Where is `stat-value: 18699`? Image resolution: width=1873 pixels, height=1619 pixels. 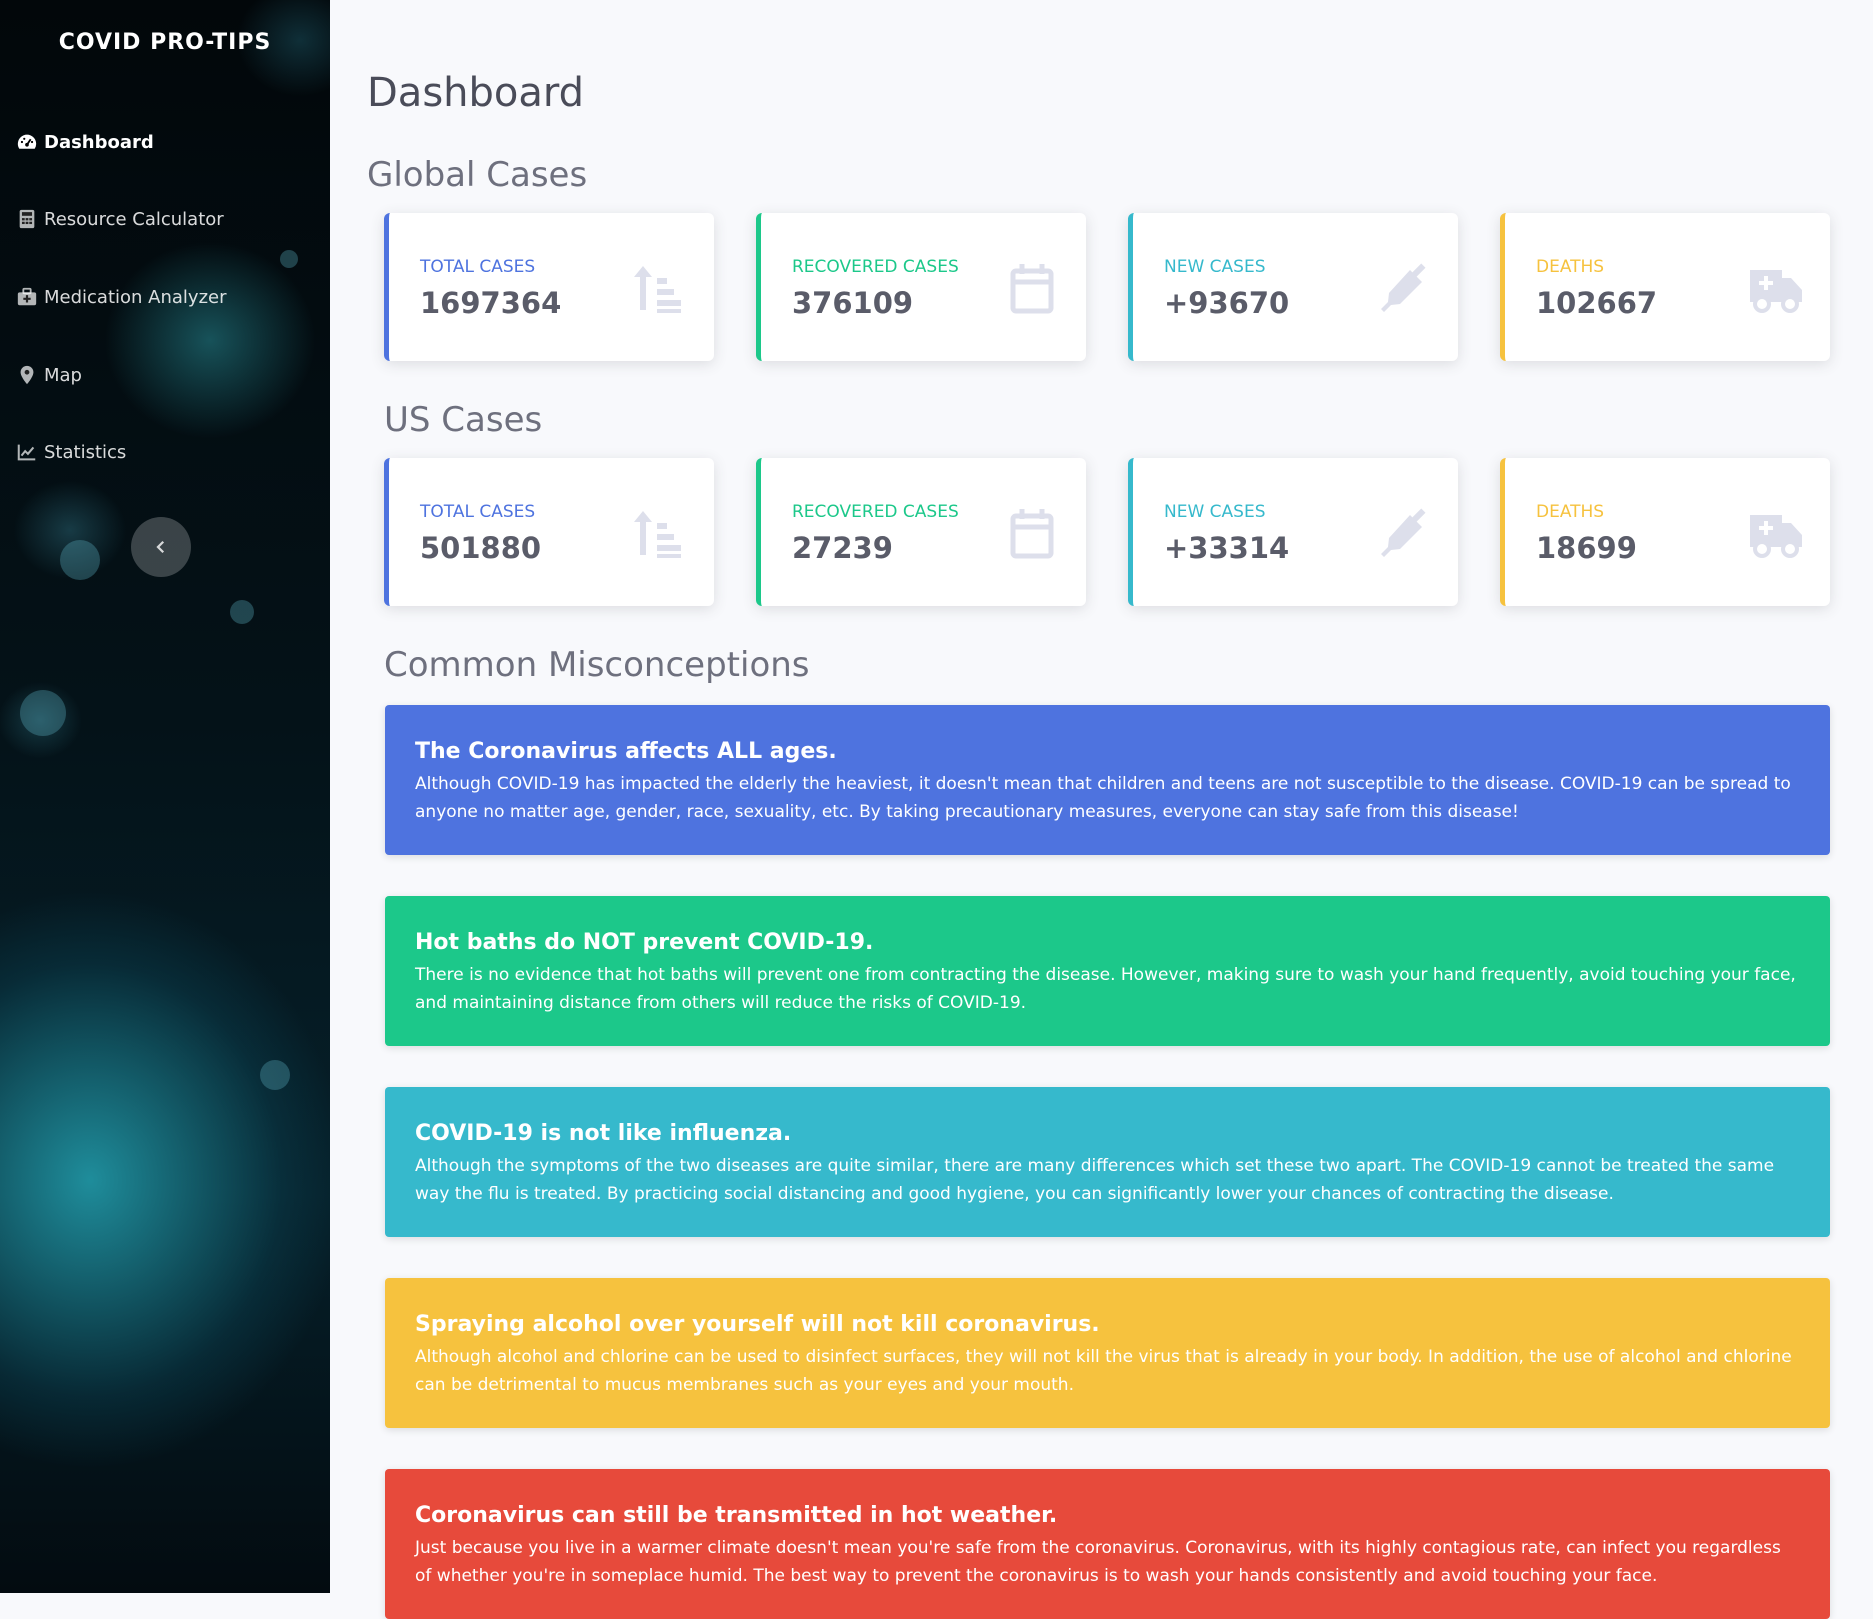
stat-value: 18699 is located at coordinates (1586, 548).